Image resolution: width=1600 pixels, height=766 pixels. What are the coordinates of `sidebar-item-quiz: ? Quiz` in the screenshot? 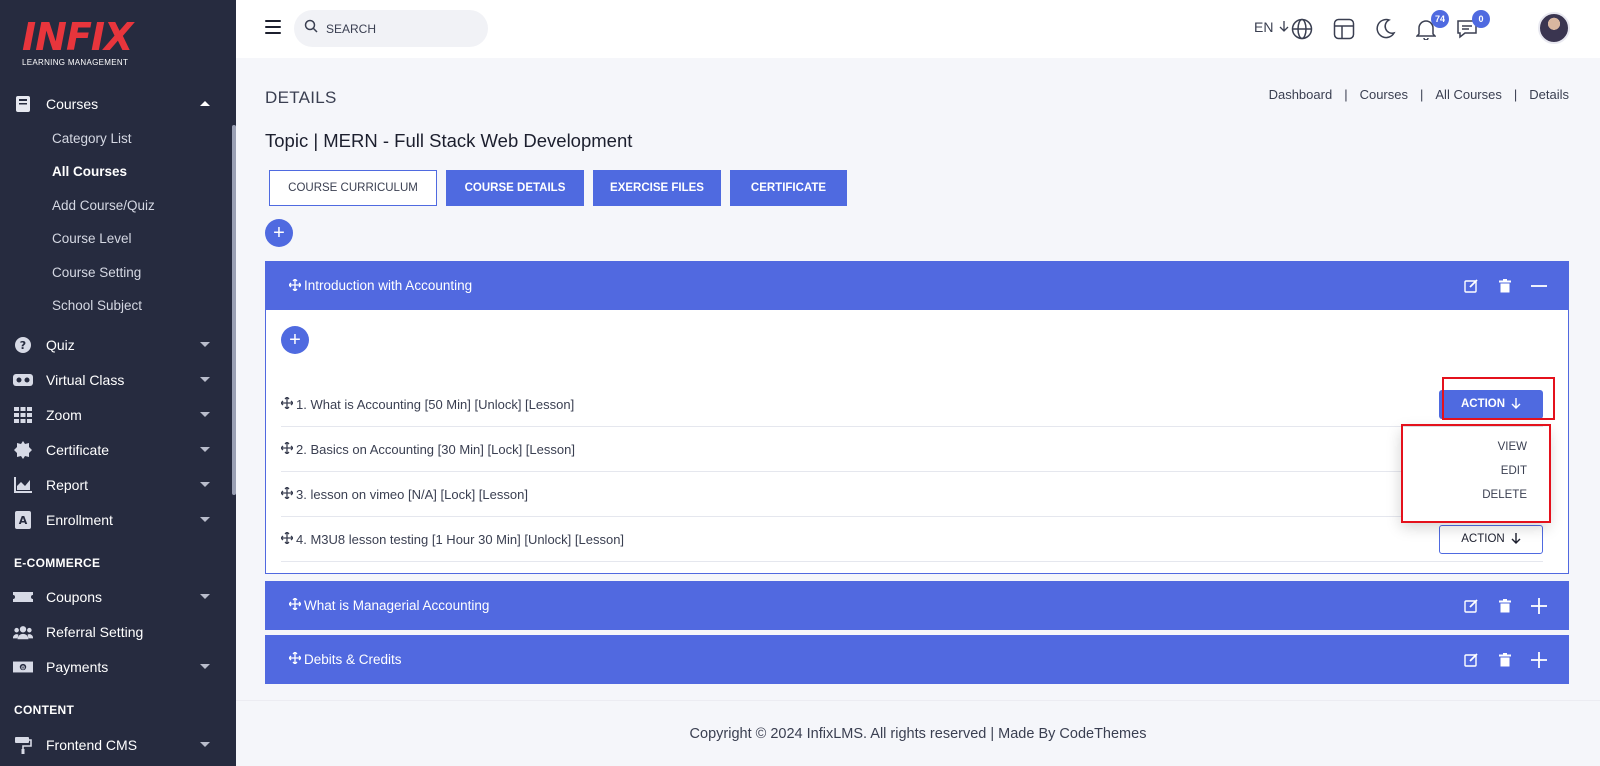 It's located at (116, 345).